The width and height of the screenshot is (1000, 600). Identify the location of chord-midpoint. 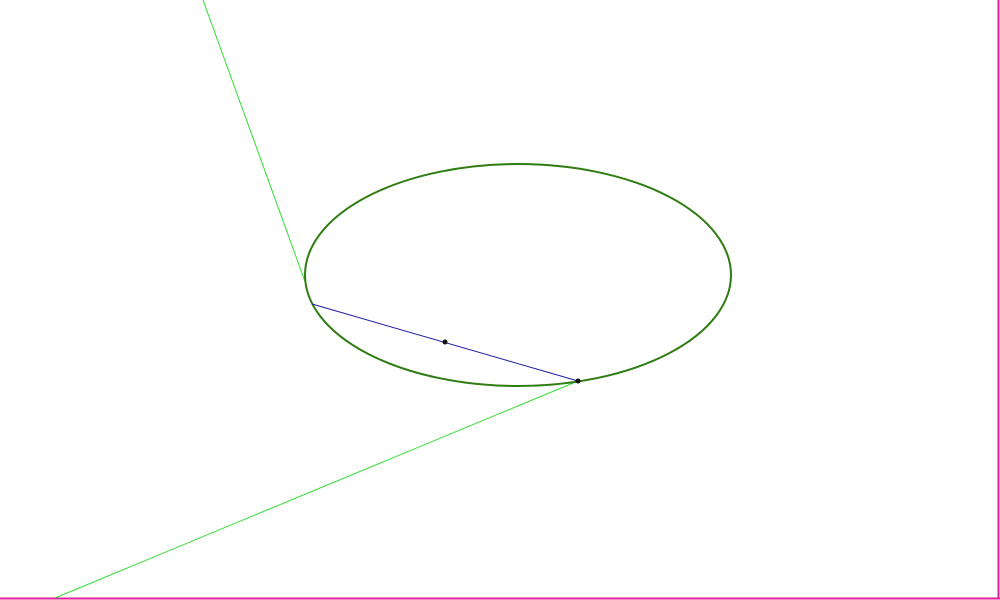
(445, 342).